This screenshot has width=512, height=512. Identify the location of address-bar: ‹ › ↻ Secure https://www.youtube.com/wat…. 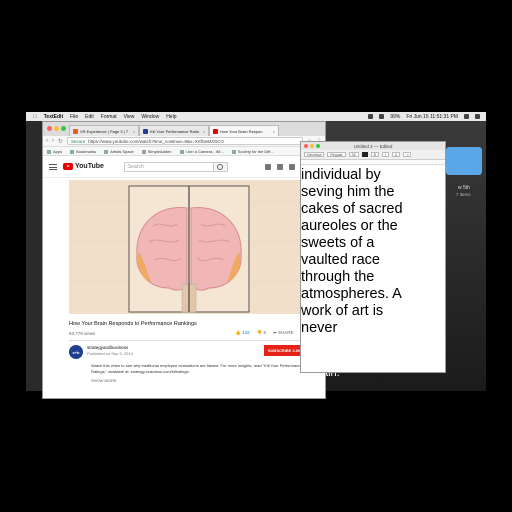
(184, 141).